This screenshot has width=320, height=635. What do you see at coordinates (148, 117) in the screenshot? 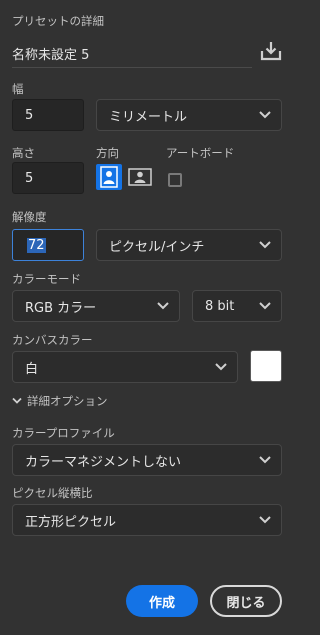
I see `width-unit-value: ミリメートル` at bounding box center [148, 117].